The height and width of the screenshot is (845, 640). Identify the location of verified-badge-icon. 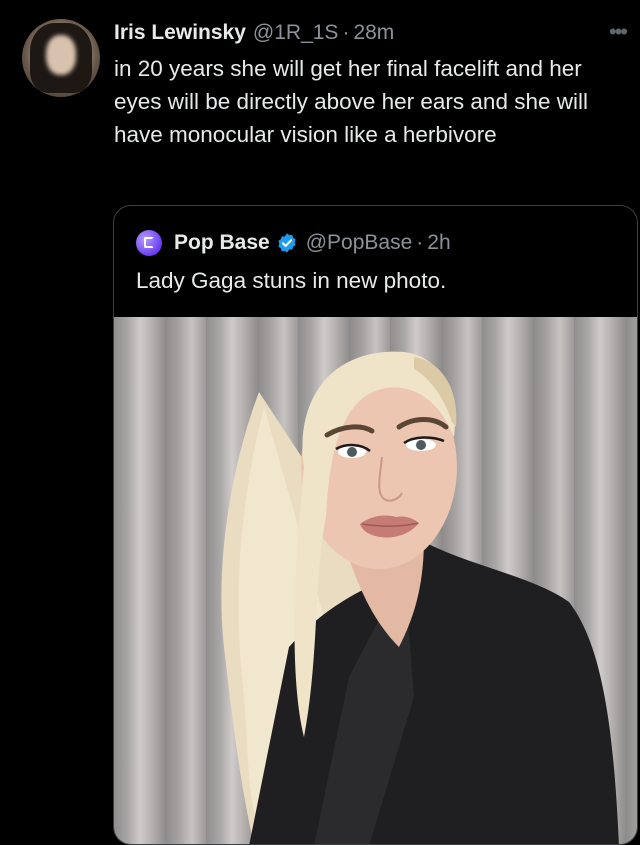
(287, 243).